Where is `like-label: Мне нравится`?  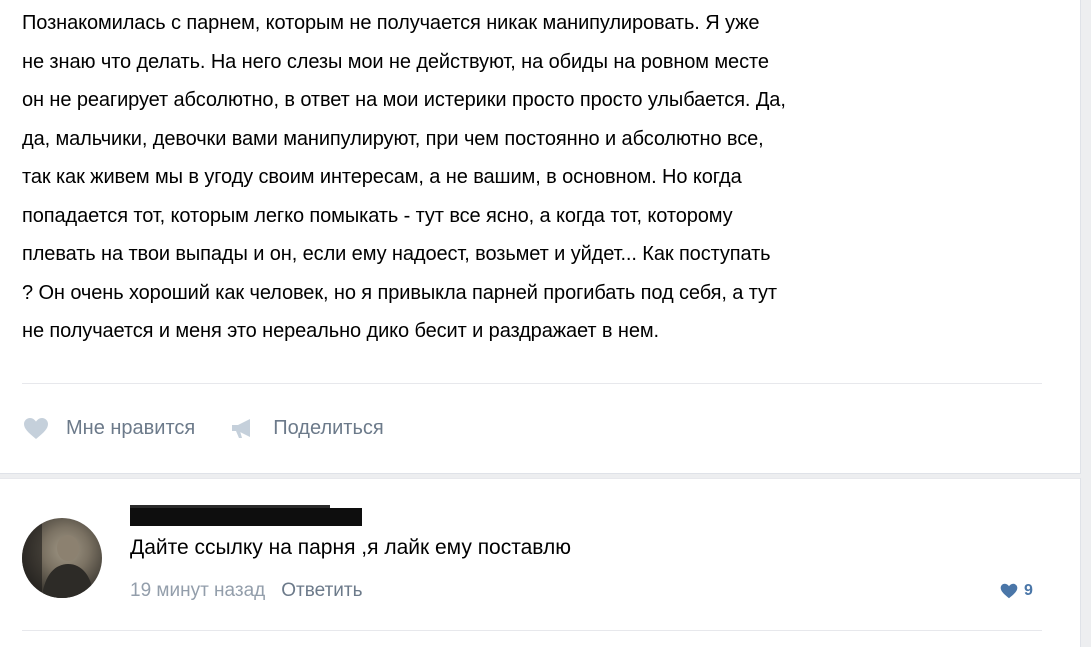
like-label: Мне нравится is located at coordinates (131, 427).